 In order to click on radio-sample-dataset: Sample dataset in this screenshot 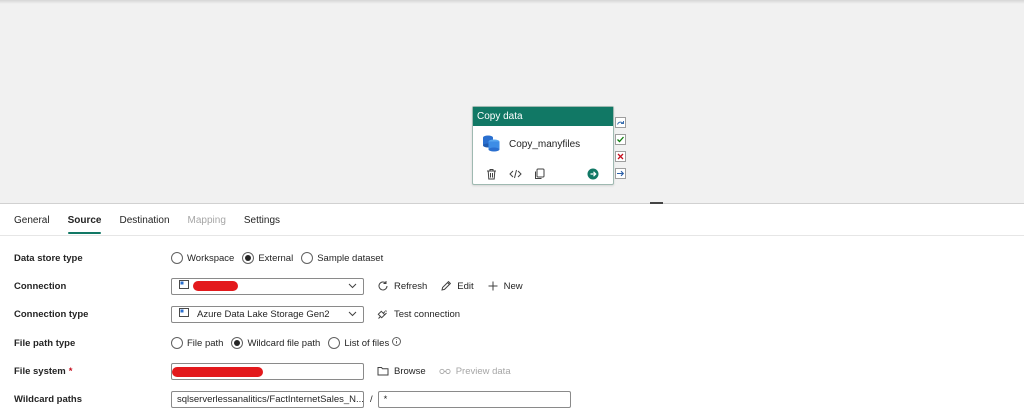, I will do `click(342, 258)`.